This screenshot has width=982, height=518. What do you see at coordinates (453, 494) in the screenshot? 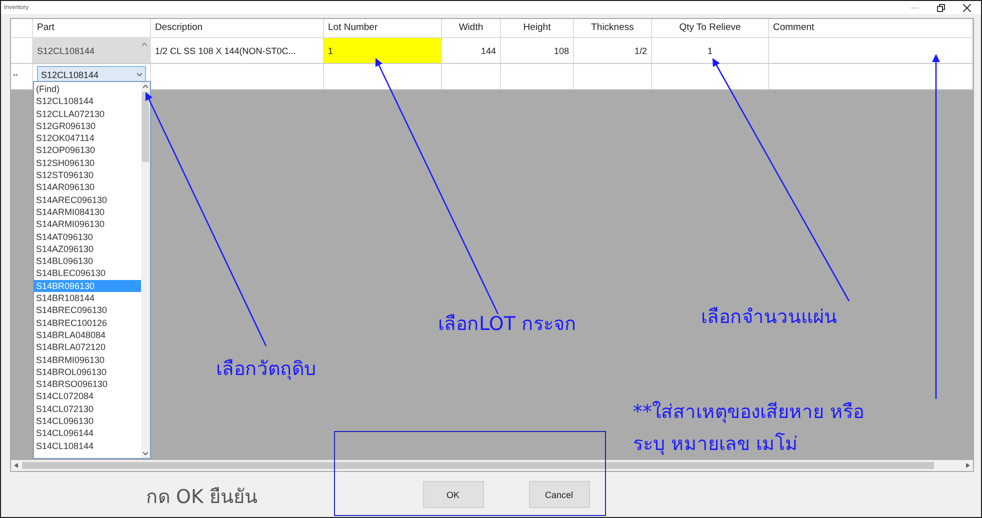
I see `dialog-button: OK` at bounding box center [453, 494].